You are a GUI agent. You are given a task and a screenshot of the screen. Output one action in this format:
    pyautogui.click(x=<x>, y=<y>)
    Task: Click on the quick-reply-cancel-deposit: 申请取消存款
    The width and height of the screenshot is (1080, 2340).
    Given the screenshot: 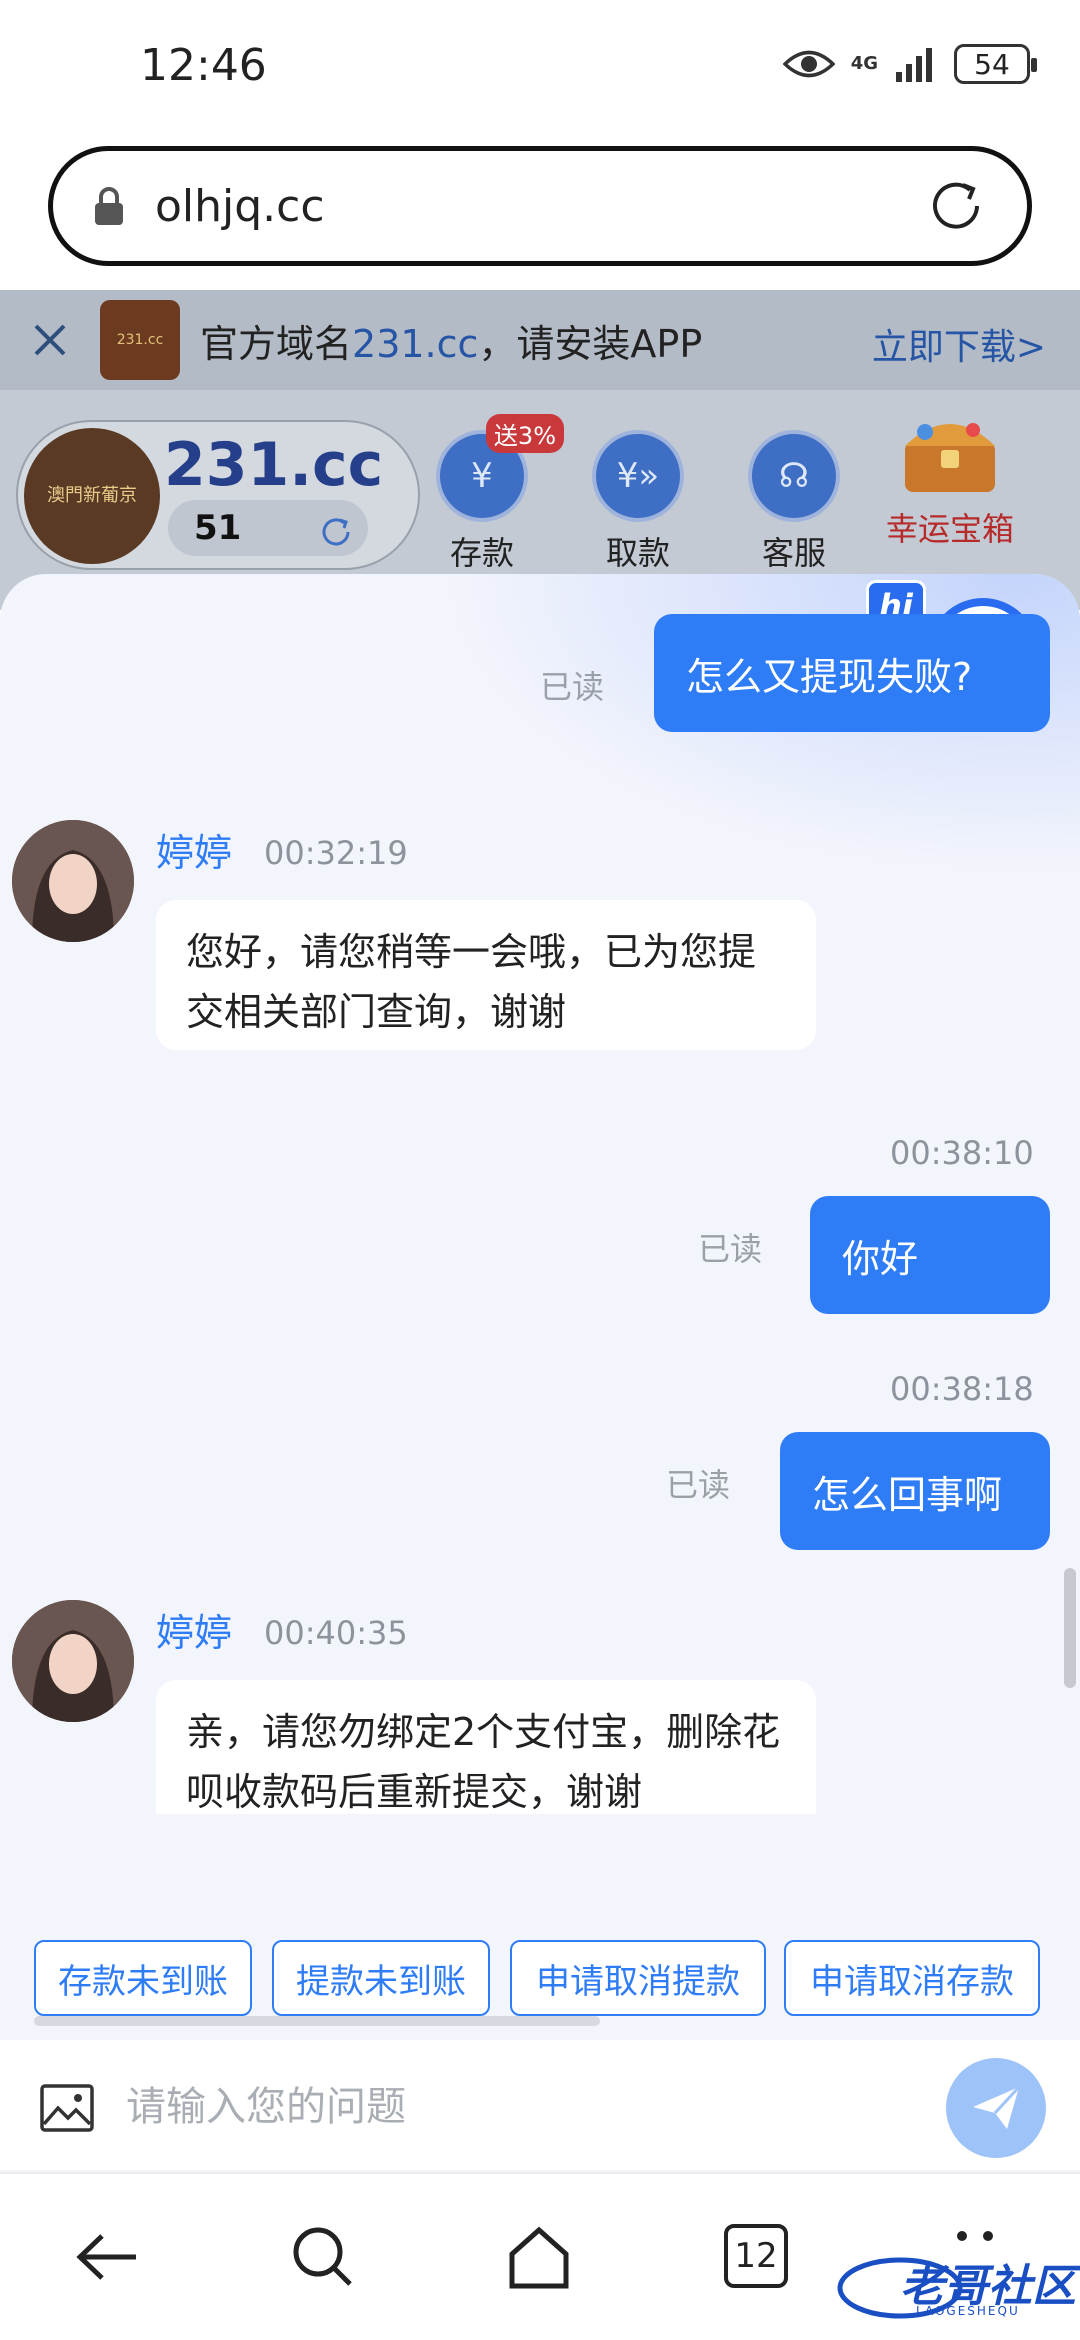 What is the action you would take?
    pyautogui.click(x=912, y=1978)
    